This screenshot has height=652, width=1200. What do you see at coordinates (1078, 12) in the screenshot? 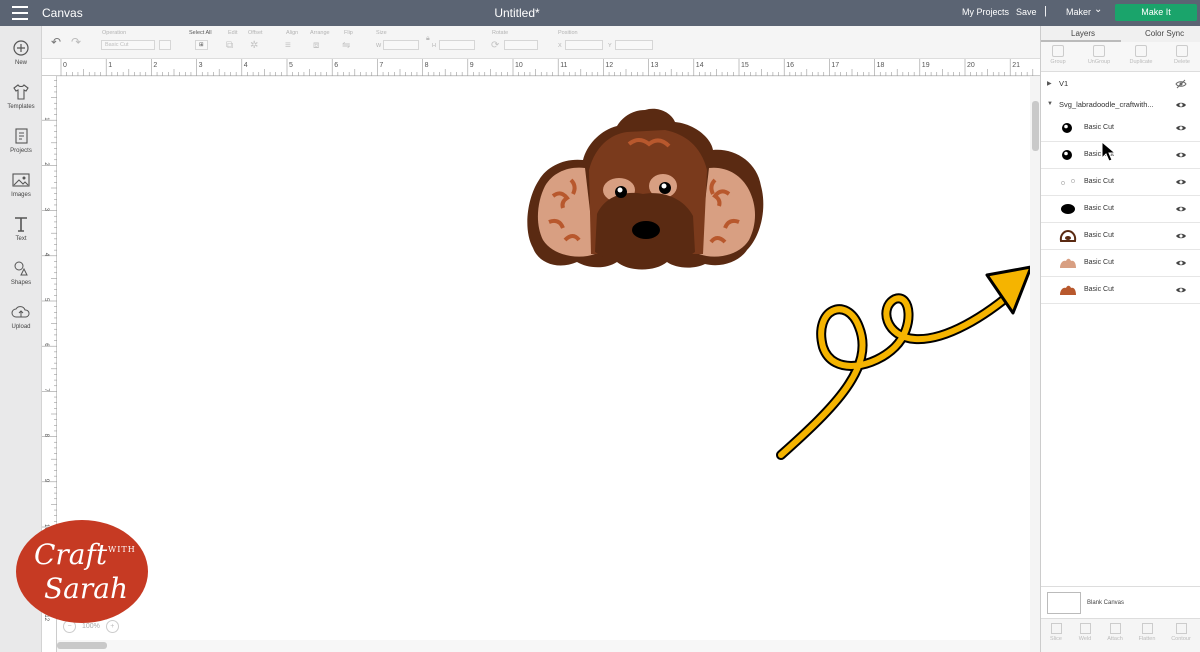
I see `machine-select: Maker` at bounding box center [1078, 12].